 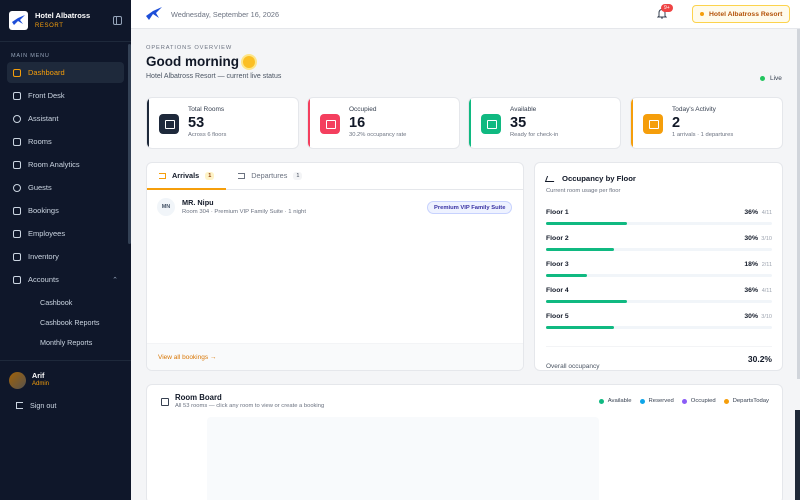 What do you see at coordinates (661, 401) in the screenshot?
I see `legend-label: Reserved` at bounding box center [661, 401].